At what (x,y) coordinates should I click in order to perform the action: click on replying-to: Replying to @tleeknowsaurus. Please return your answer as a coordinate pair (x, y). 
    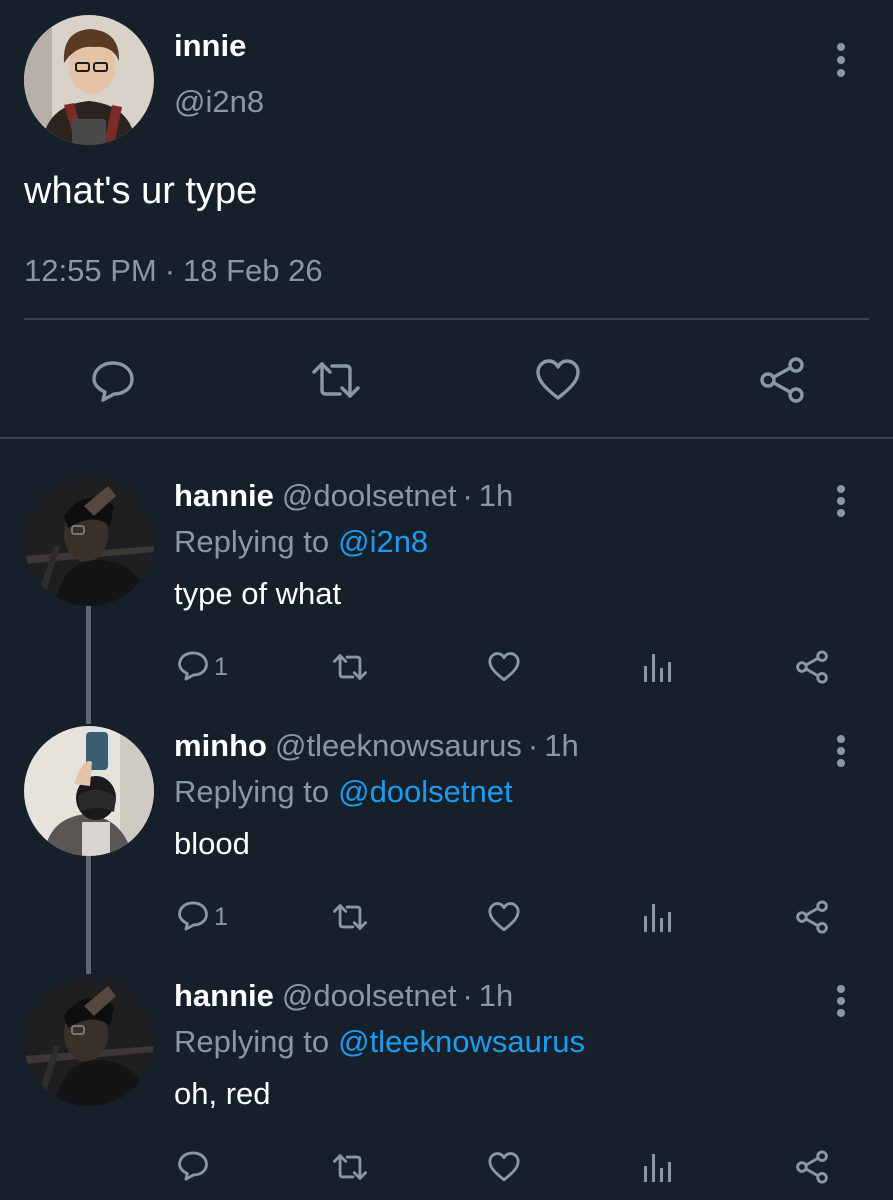
    Looking at the image, I should click on (379, 1042).